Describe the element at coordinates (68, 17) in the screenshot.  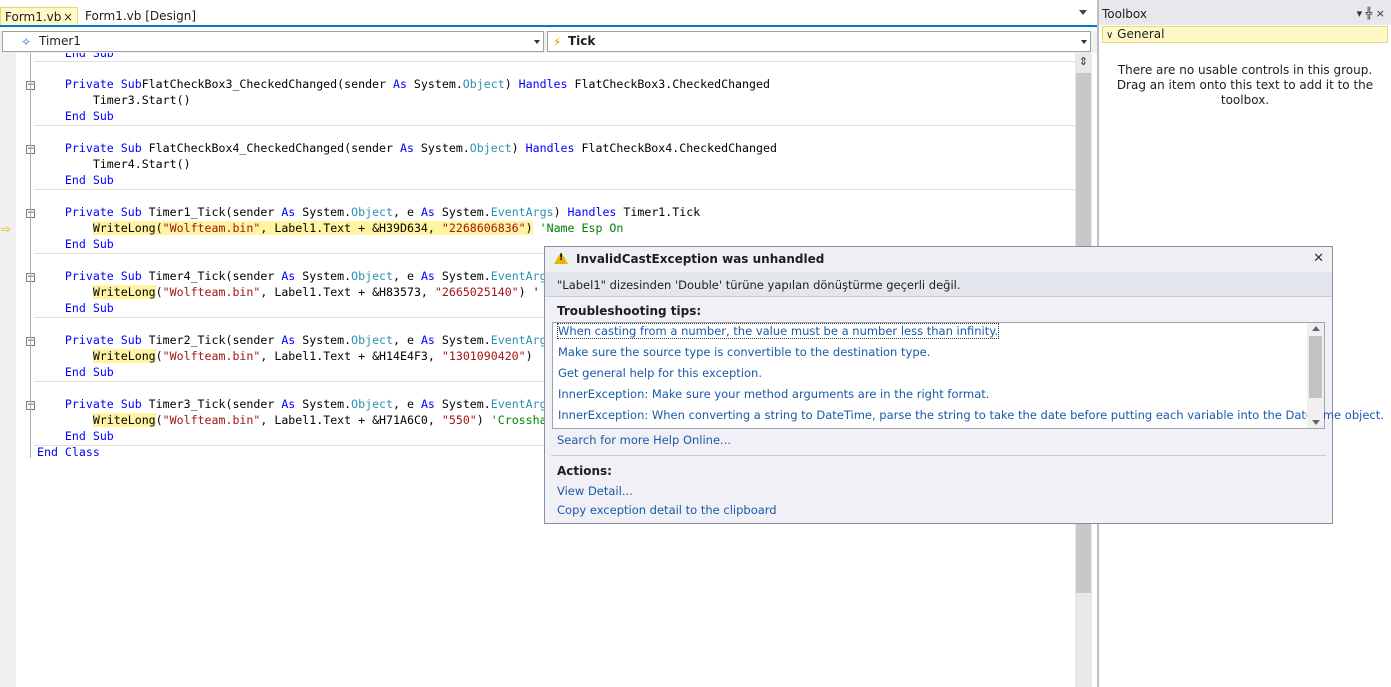
I see `close-icon: ×` at that location.